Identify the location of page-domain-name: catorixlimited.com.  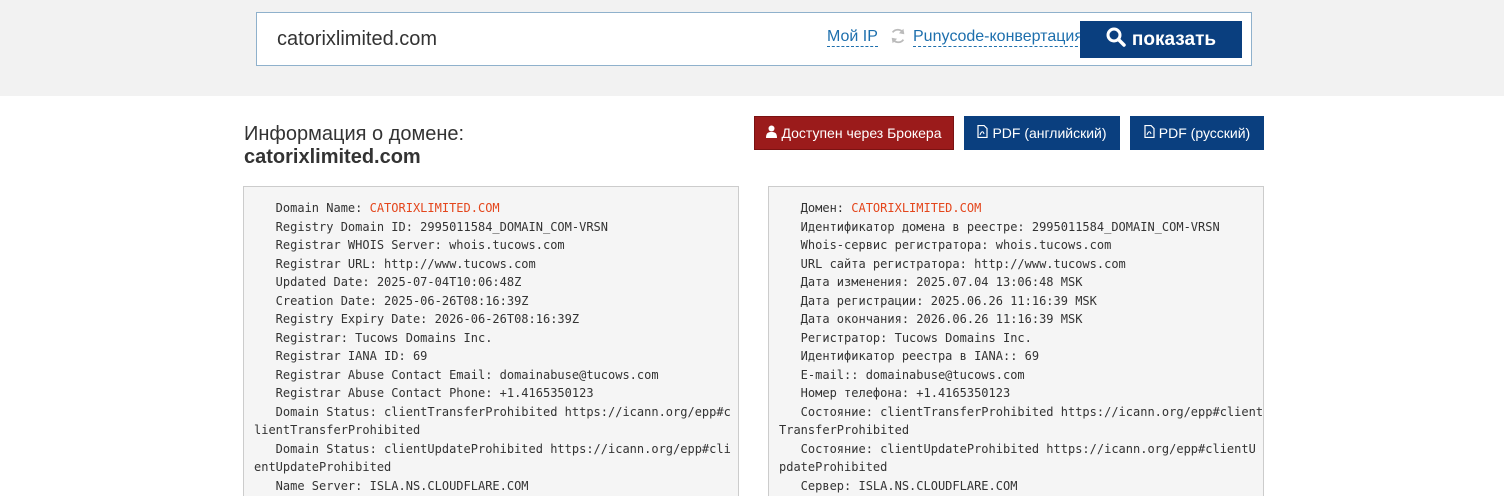
(332, 157).